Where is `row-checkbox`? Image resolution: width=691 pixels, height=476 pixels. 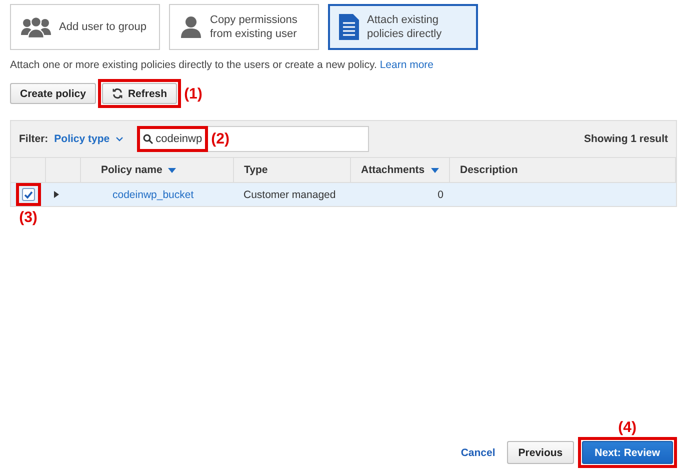 row-checkbox is located at coordinates (28, 194).